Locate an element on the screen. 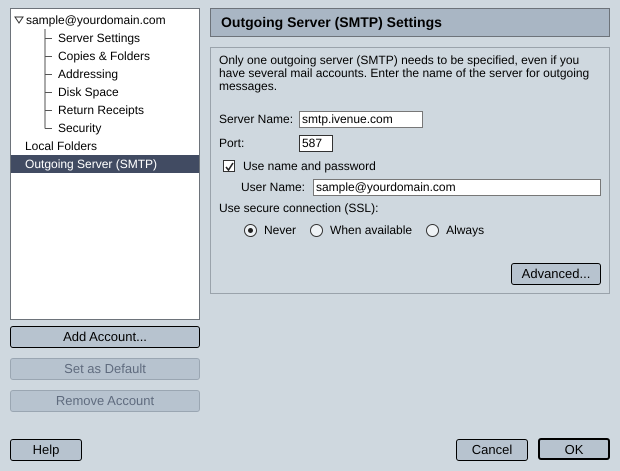 This screenshot has height=471, width=620. field-label: User Name: is located at coordinates (273, 187).